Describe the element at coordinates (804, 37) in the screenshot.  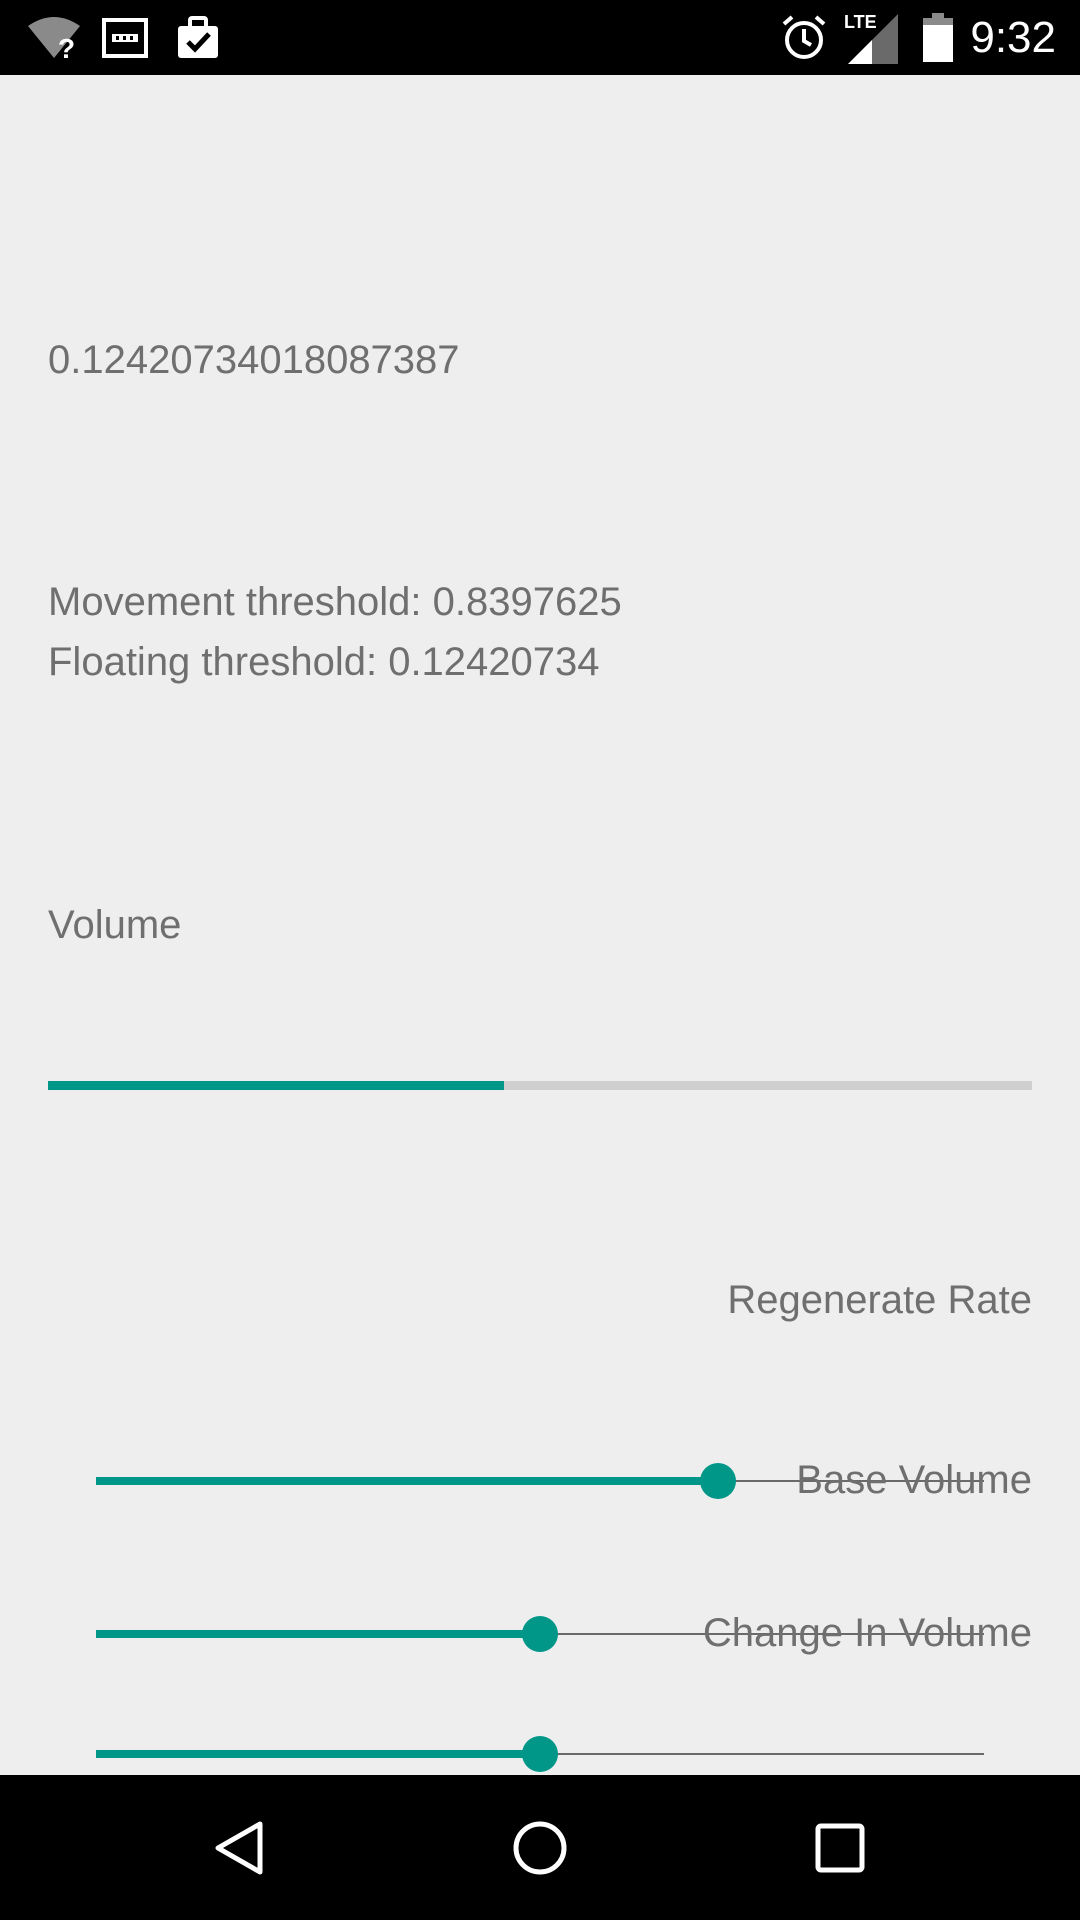
I see `alarm-icon` at that location.